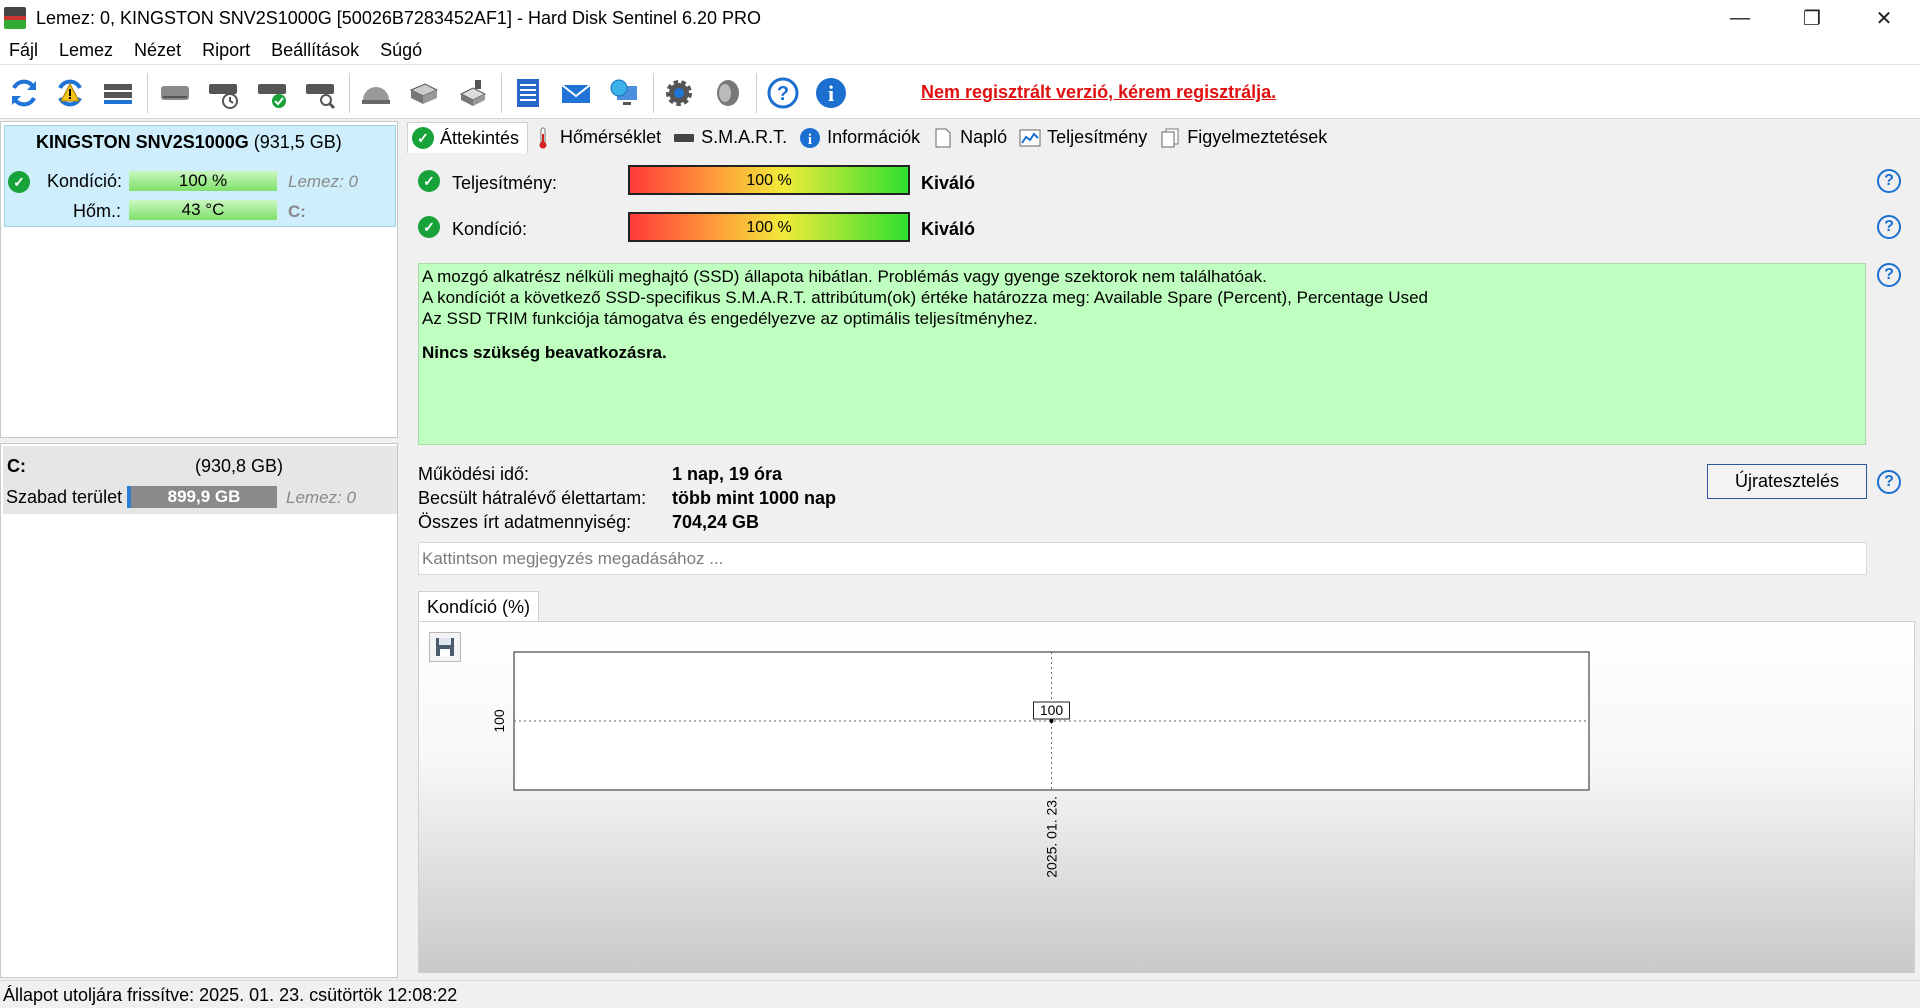  I want to click on menu-settings: Beállítások, so click(316, 50).